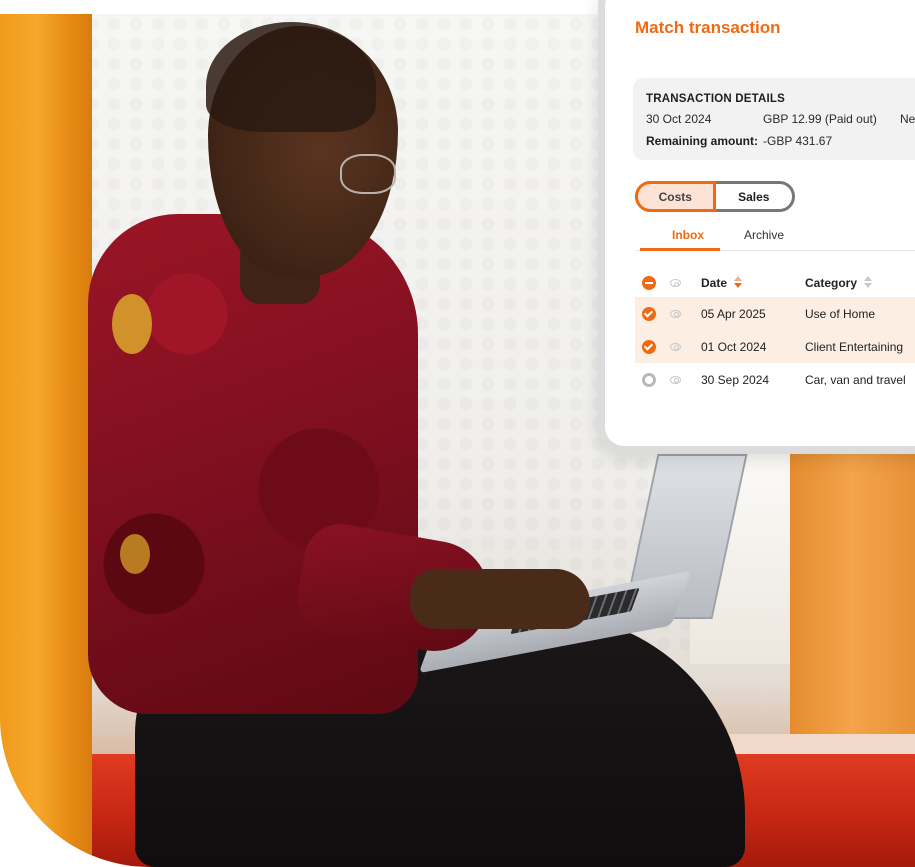  Describe the element at coordinates (734, 346) in the screenshot. I see `row-date: 01 Oct 2024` at that location.